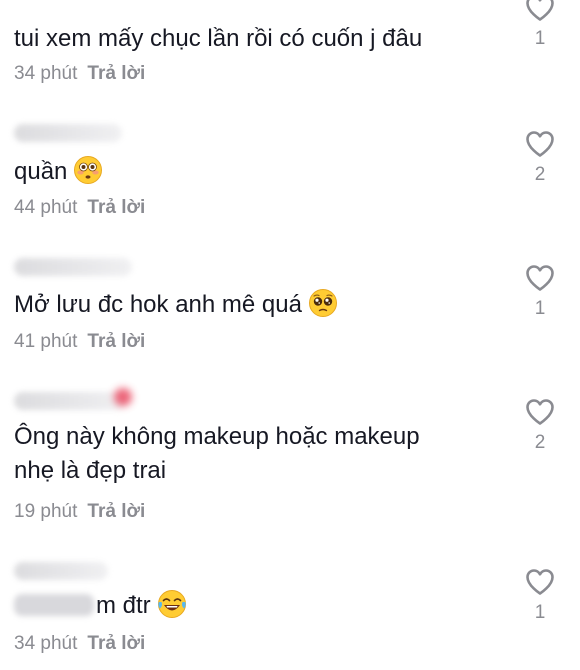 The image size is (580, 670). What do you see at coordinates (158, 304) in the screenshot?
I see `comment-text-content: Mở lưu đc hok anh mê quá` at bounding box center [158, 304].